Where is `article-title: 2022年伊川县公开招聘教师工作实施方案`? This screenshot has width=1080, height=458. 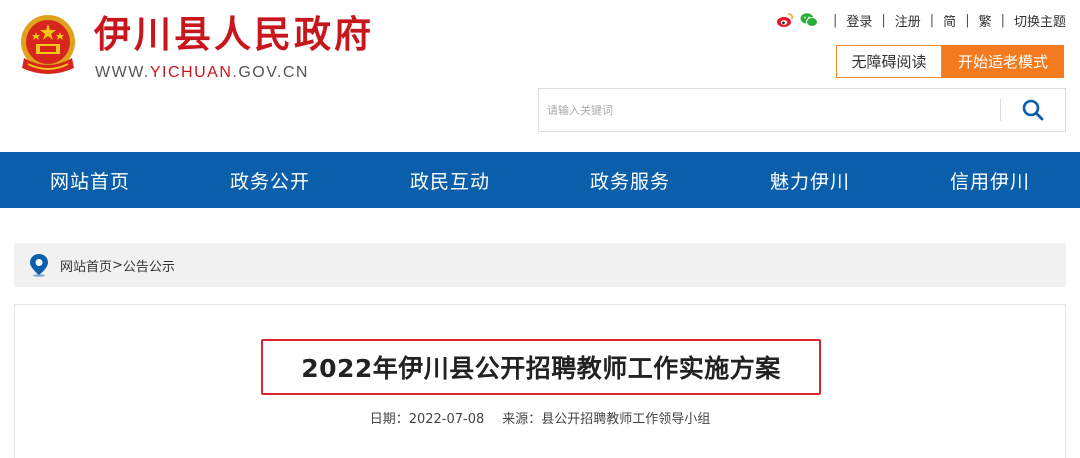 article-title: 2022年伊川县公开招聘教师工作实施方案 is located at coordinates (541, 368).